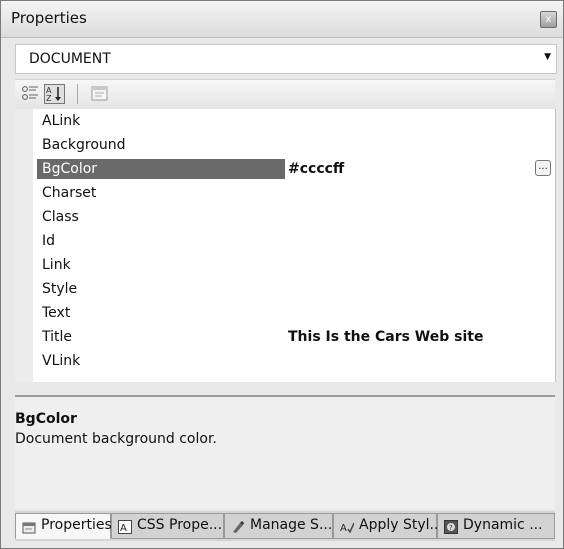 Image resolution: width=564 pixels, height=549 pixels. I want to click on property-name: Class, so click(60, 217).